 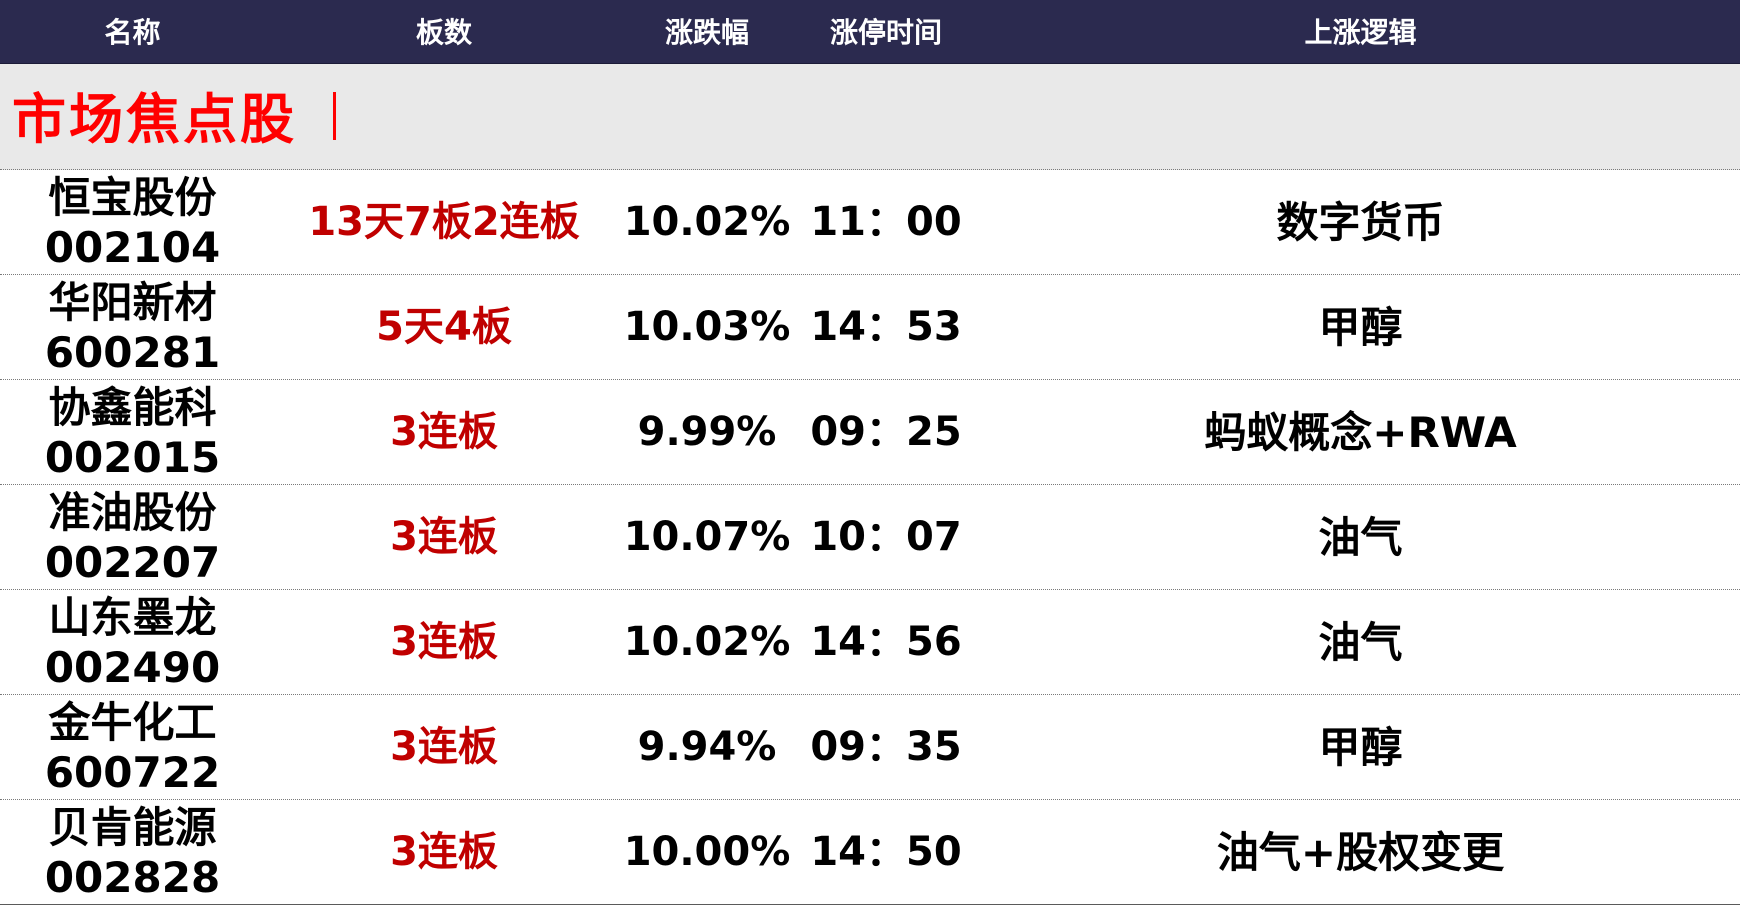 What do you see at coordinates (886, 327) in the screenshot?
I see `limit-up-time: 14：53` at bounding box center [886, 327].